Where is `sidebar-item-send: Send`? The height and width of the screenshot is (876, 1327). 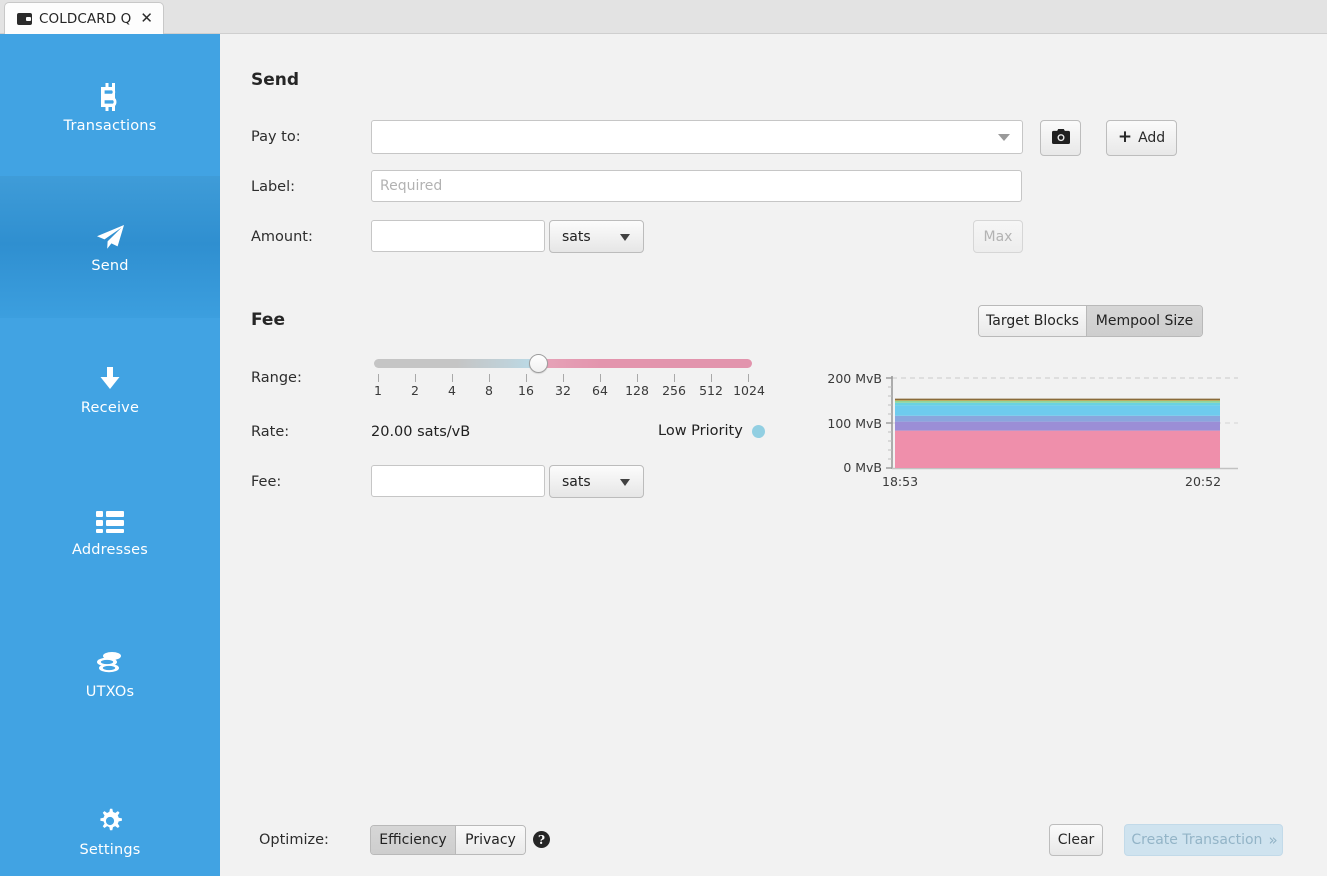
sidebar-item-send: Send is located at coordinates (110, 247).